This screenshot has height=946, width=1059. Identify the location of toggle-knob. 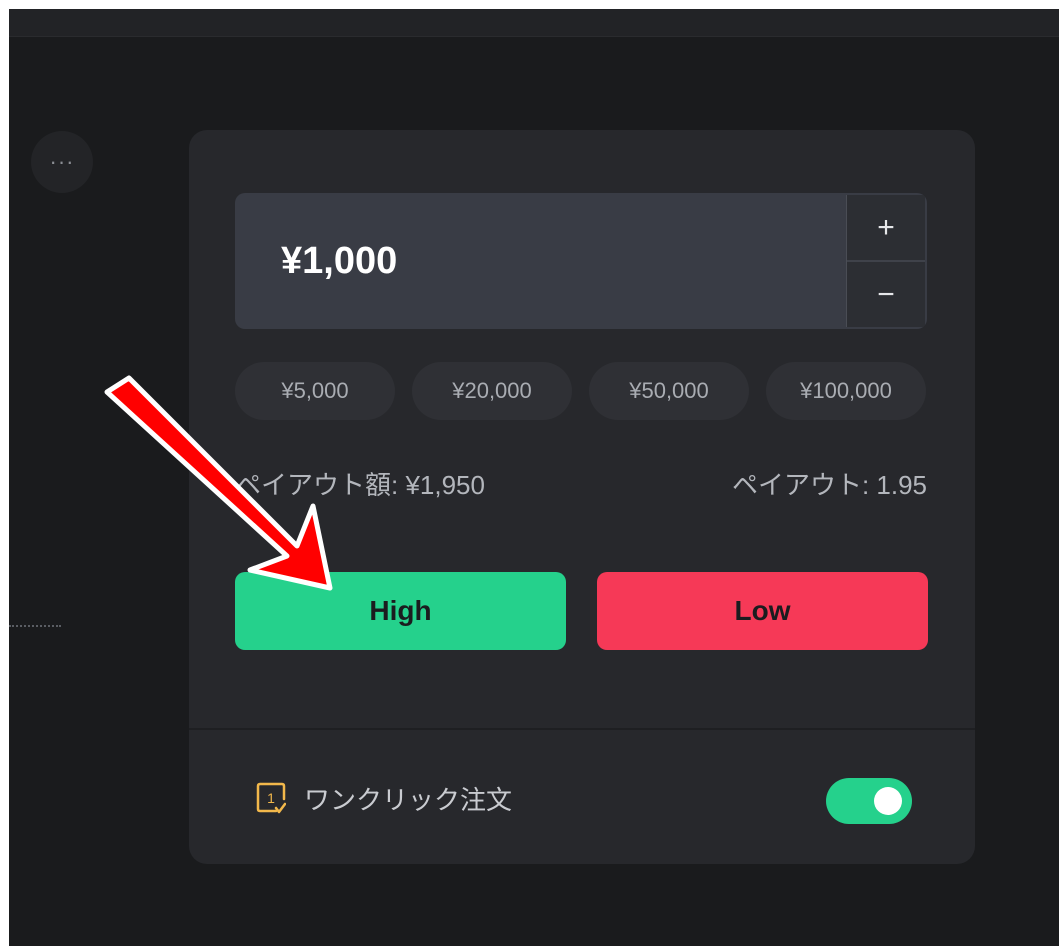
(888, 801).